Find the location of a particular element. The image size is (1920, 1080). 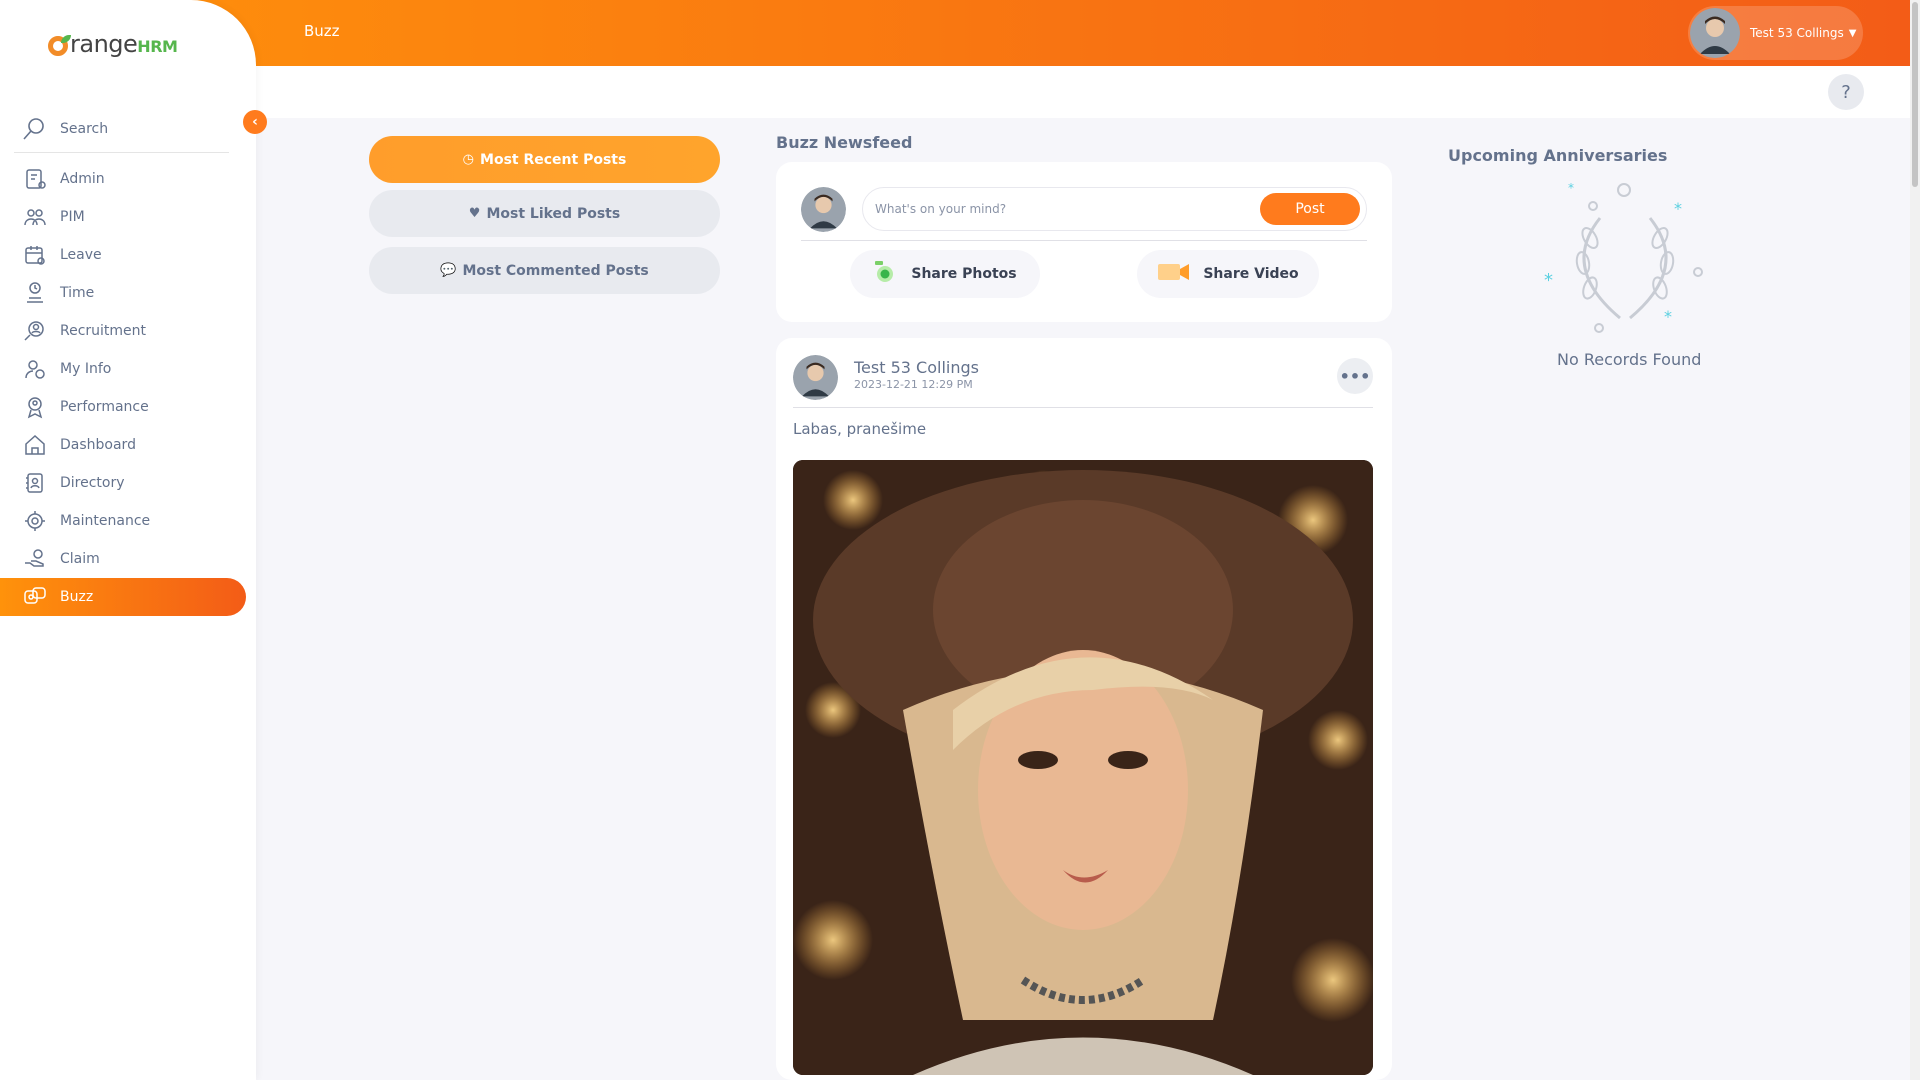

post-author-avatar is located at coordinates (815, 377).